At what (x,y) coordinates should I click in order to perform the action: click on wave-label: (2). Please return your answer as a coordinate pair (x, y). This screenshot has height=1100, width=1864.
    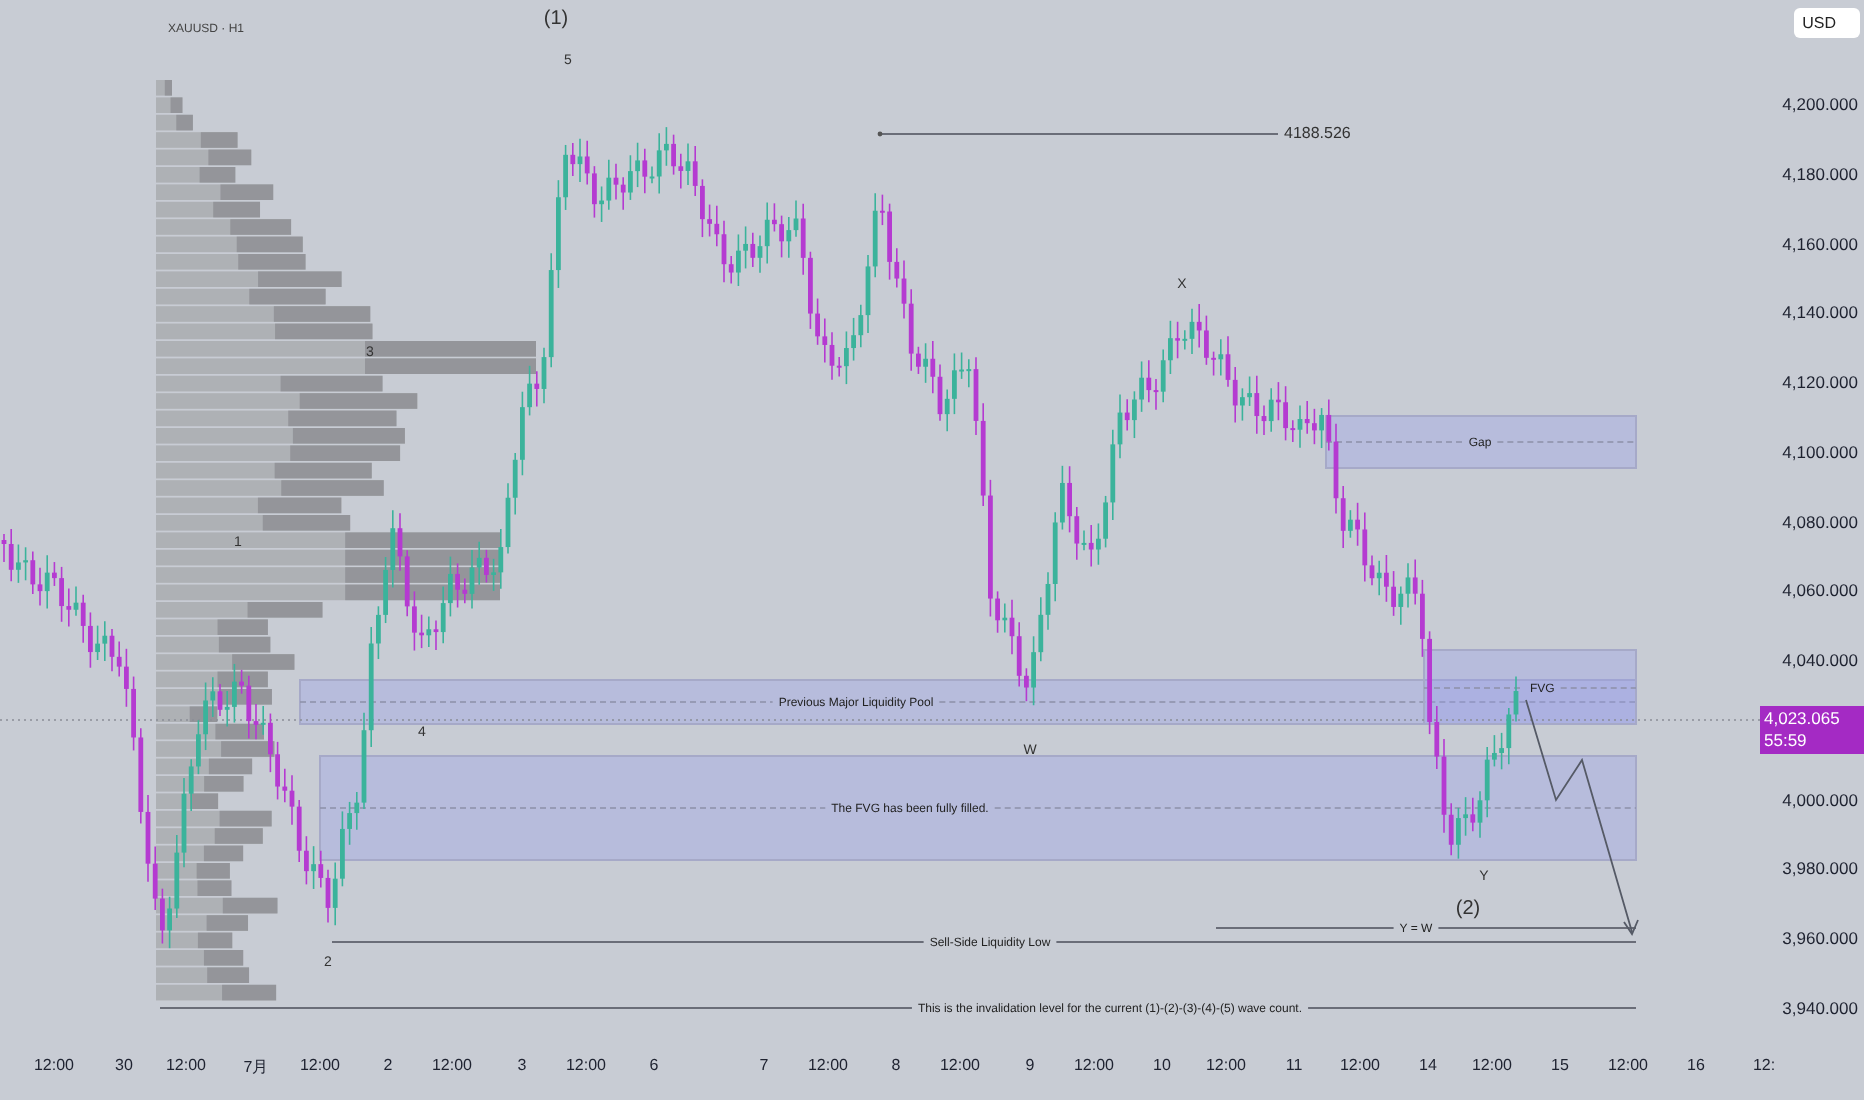
    Looking at the image, I should click on (1468, 909).